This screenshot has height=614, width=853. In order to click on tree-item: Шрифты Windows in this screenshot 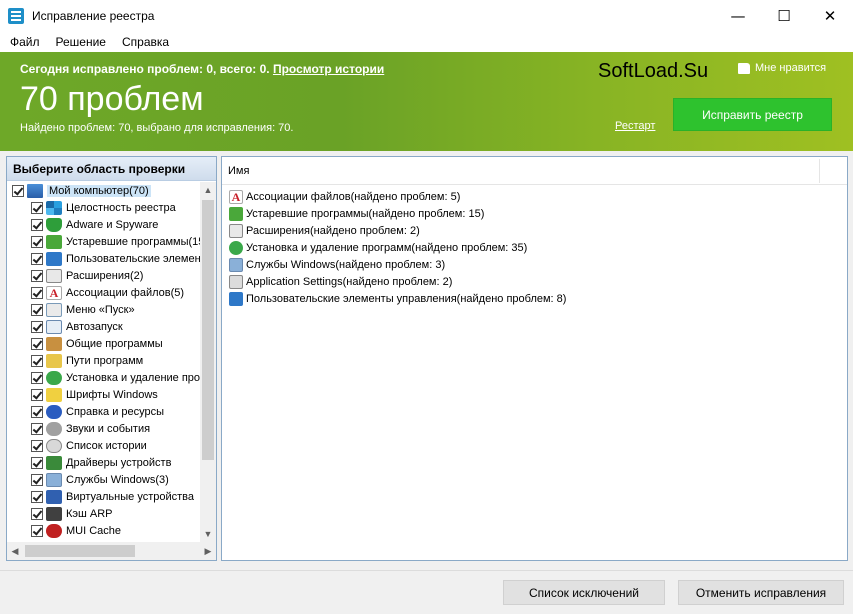, I will do `click(104, 394)`.